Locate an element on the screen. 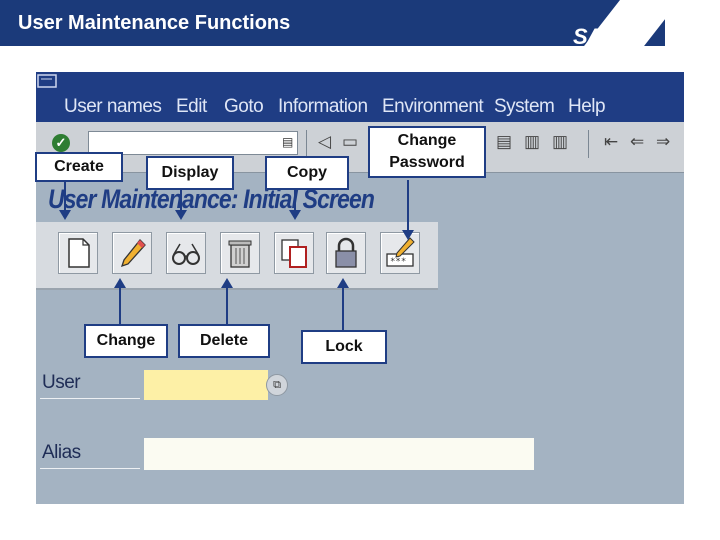 This screenshot has height=540, width=720. save-icon: ▭ is located at coordinates (350, 142).